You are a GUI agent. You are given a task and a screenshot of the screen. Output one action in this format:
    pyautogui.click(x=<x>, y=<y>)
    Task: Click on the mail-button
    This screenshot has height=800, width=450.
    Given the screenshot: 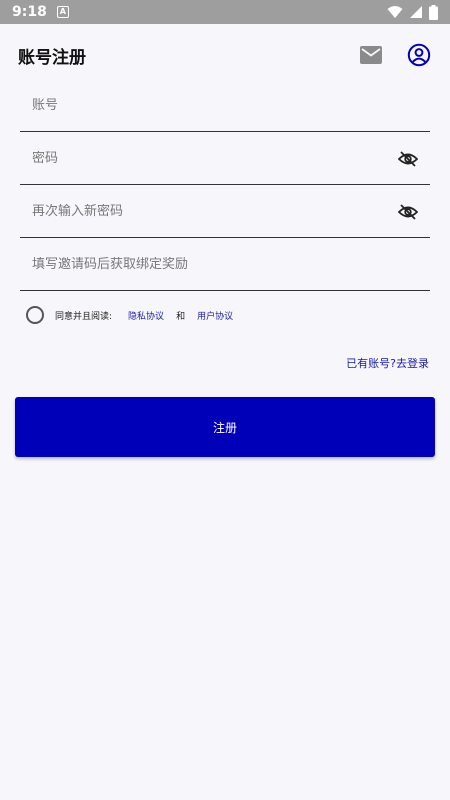 What is the action you would take?
    pyautogui.click(x=371, y=55)
    